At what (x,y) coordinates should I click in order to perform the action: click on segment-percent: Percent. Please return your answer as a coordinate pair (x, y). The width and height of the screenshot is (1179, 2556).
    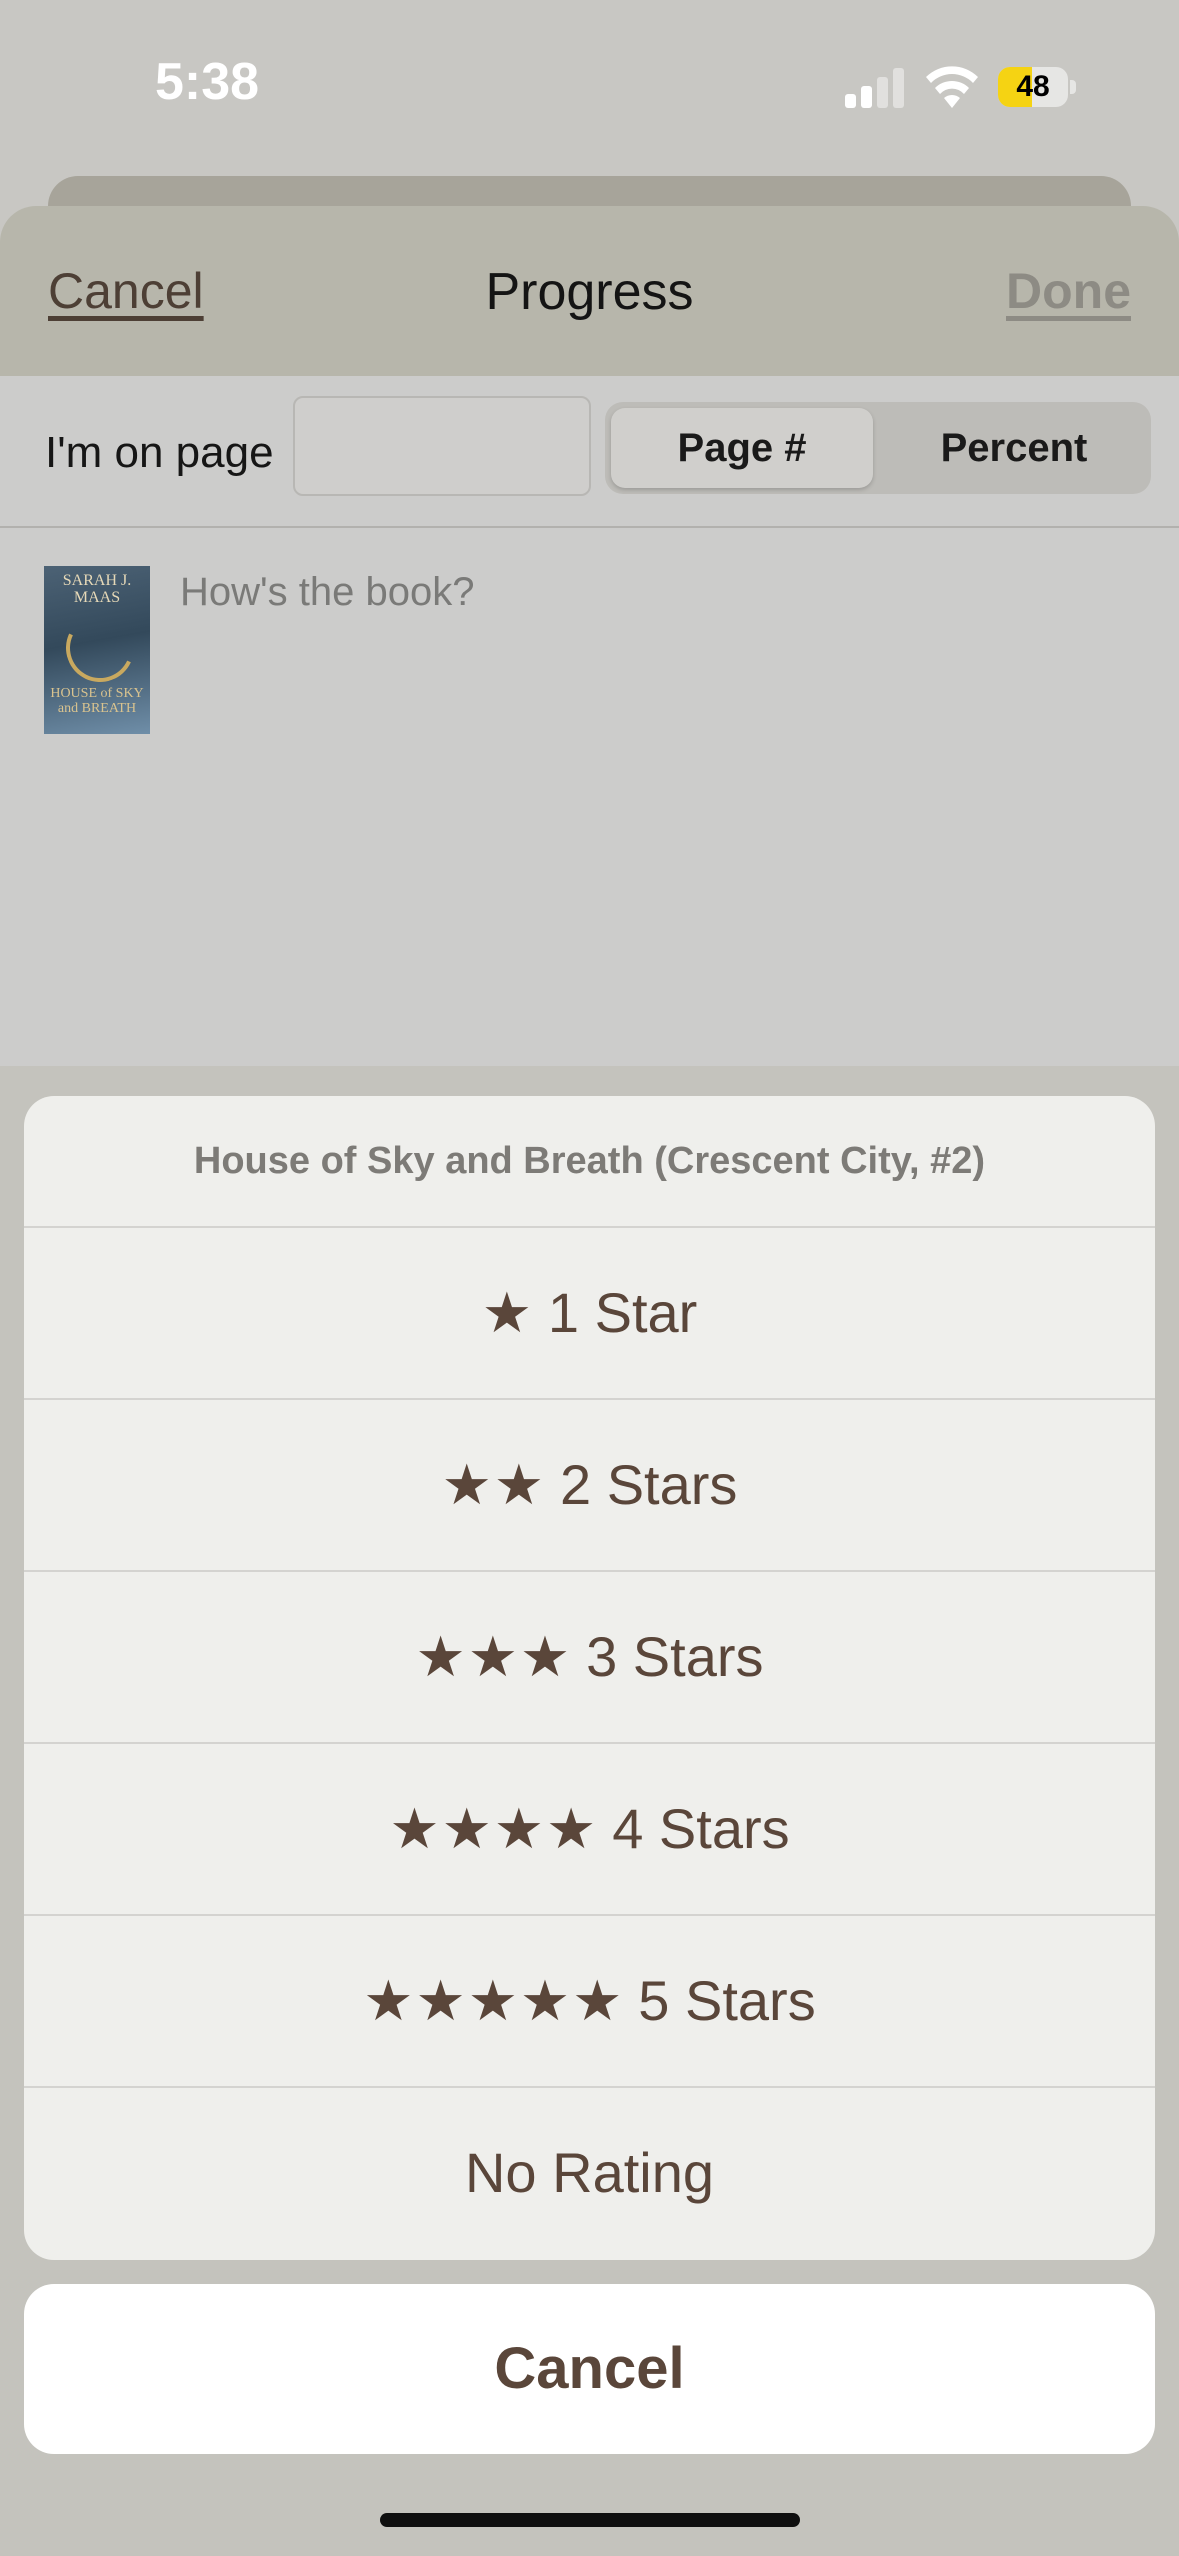
    Looking at the image, I should click on (1014, 448).